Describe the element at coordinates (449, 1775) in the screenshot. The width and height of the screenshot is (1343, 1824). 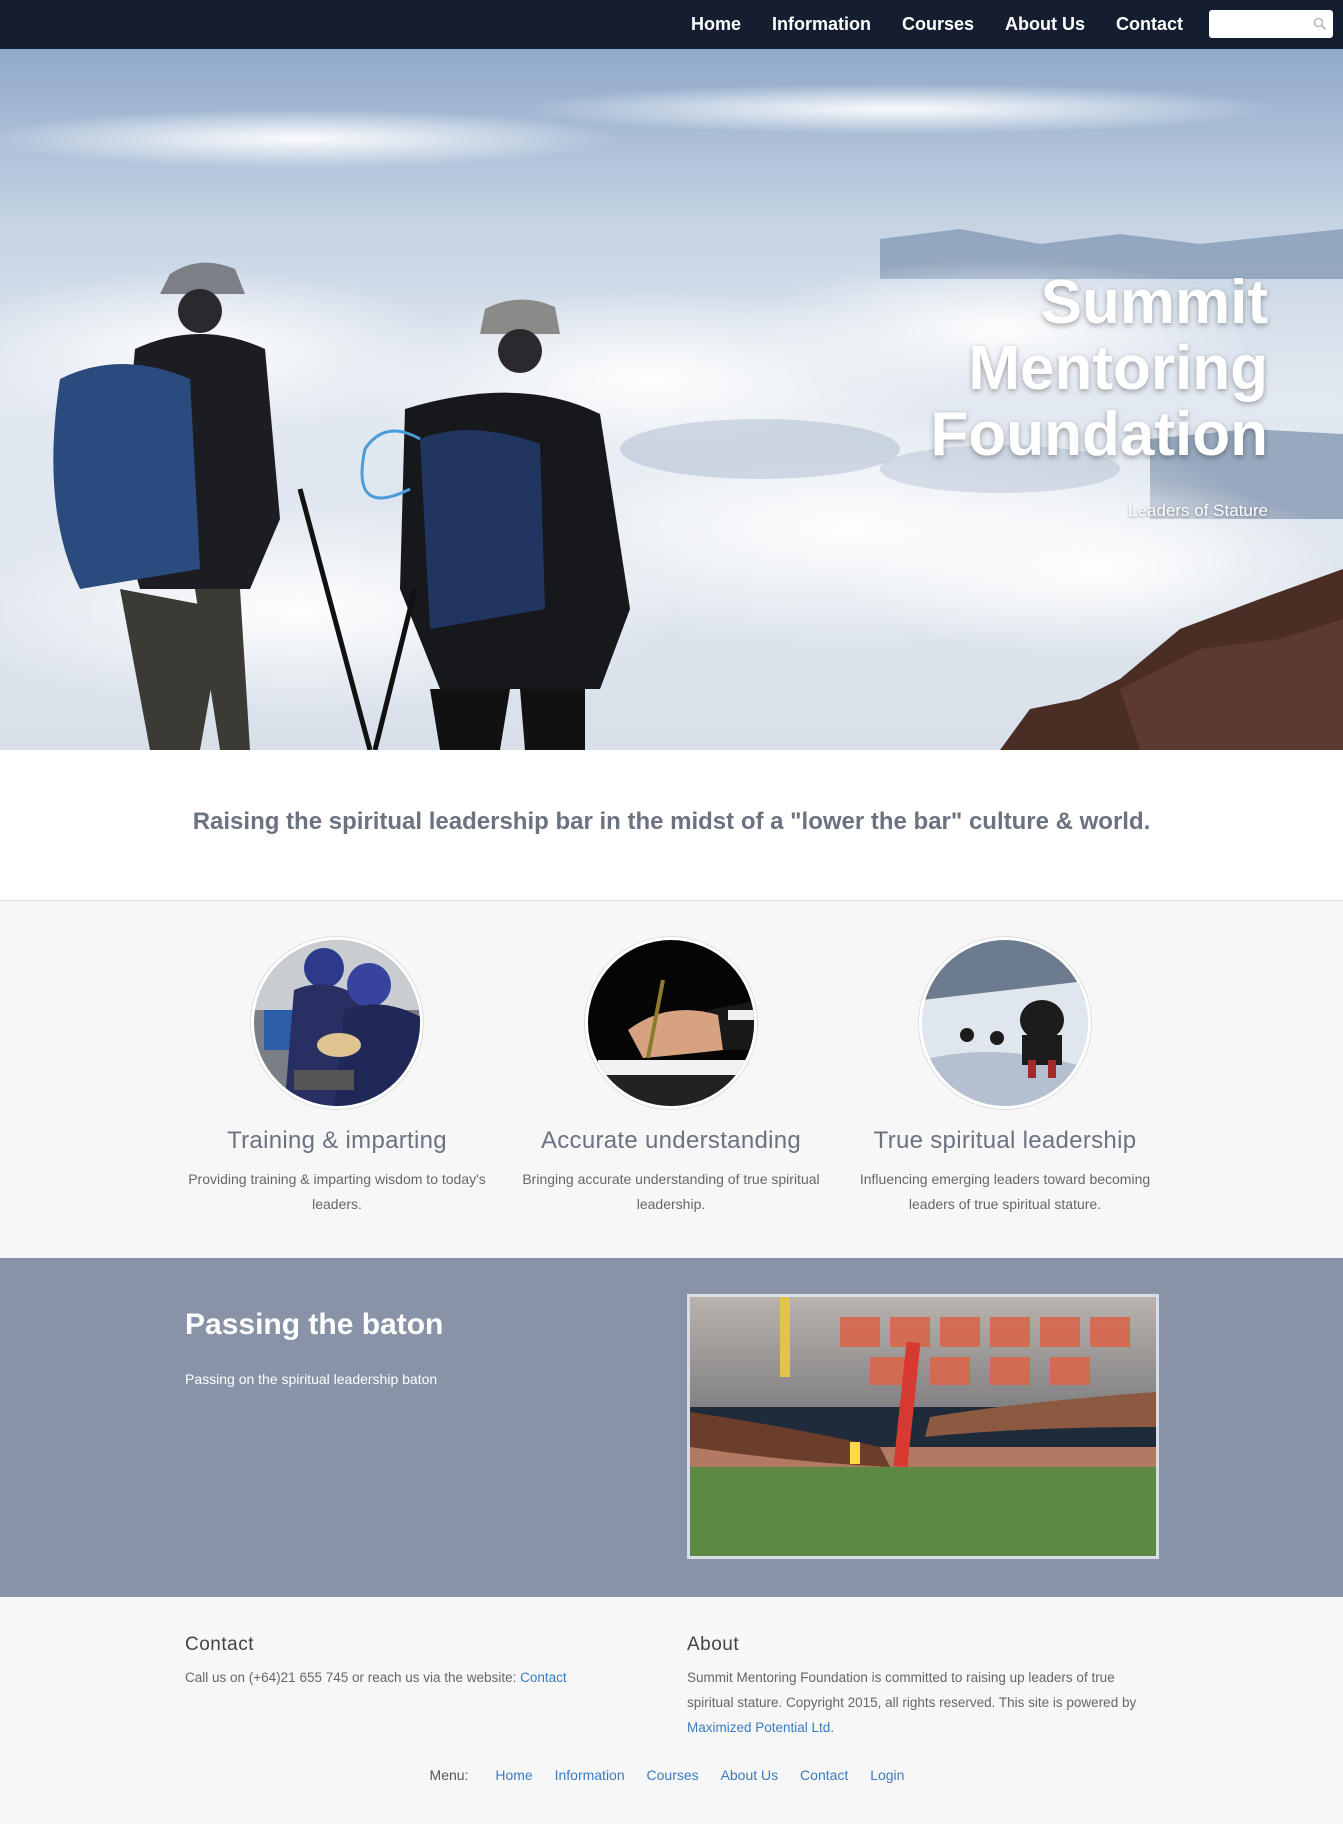
I see `footer-menu-label: Menu:` at that location.